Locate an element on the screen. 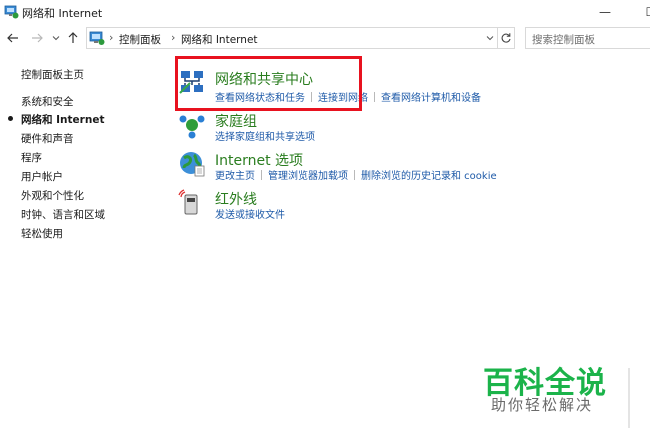  minimize-button: — is located at coordinates (605, 12).